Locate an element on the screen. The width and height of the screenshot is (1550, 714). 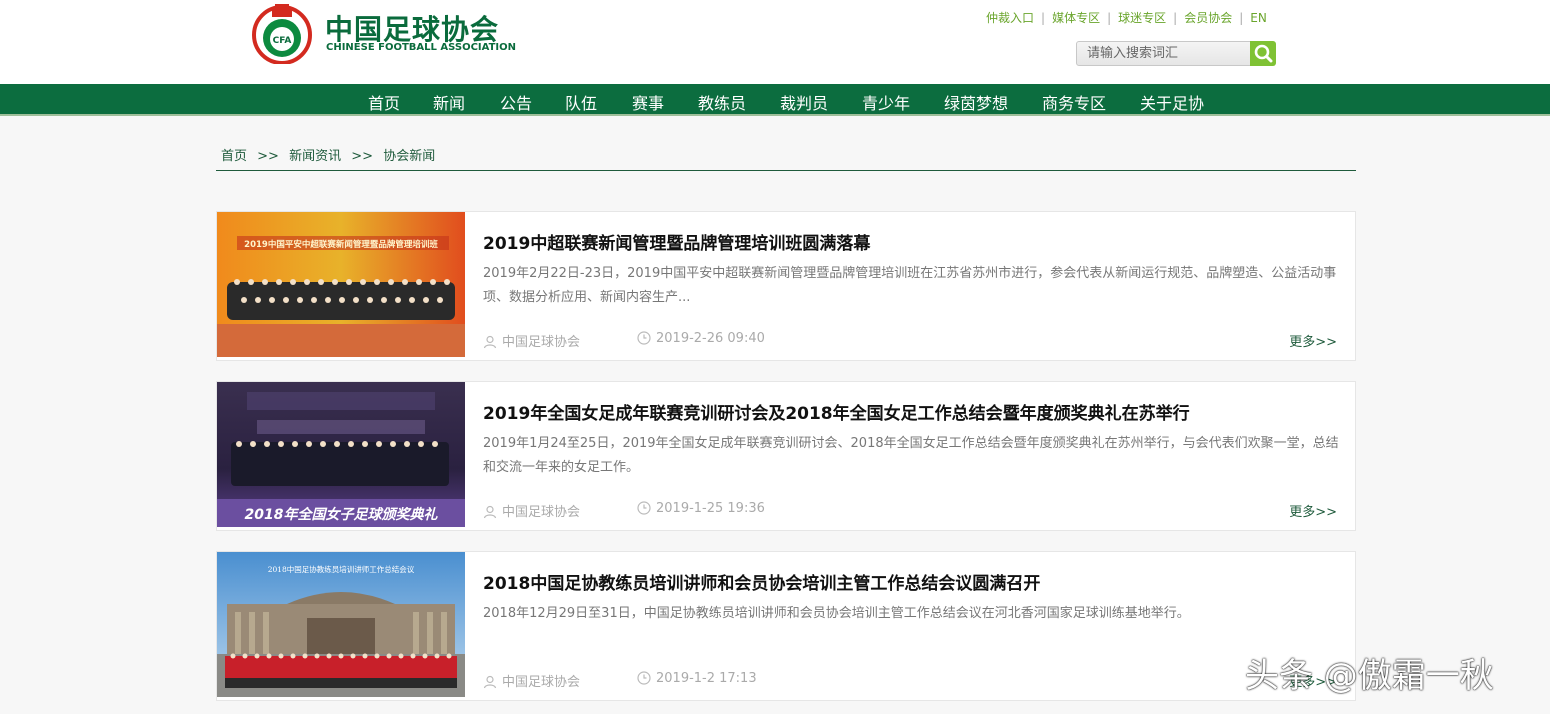
thumbnail-banner-text: 2018年全国女子足球颁奖典礼 is located at coordinates (342, 514).